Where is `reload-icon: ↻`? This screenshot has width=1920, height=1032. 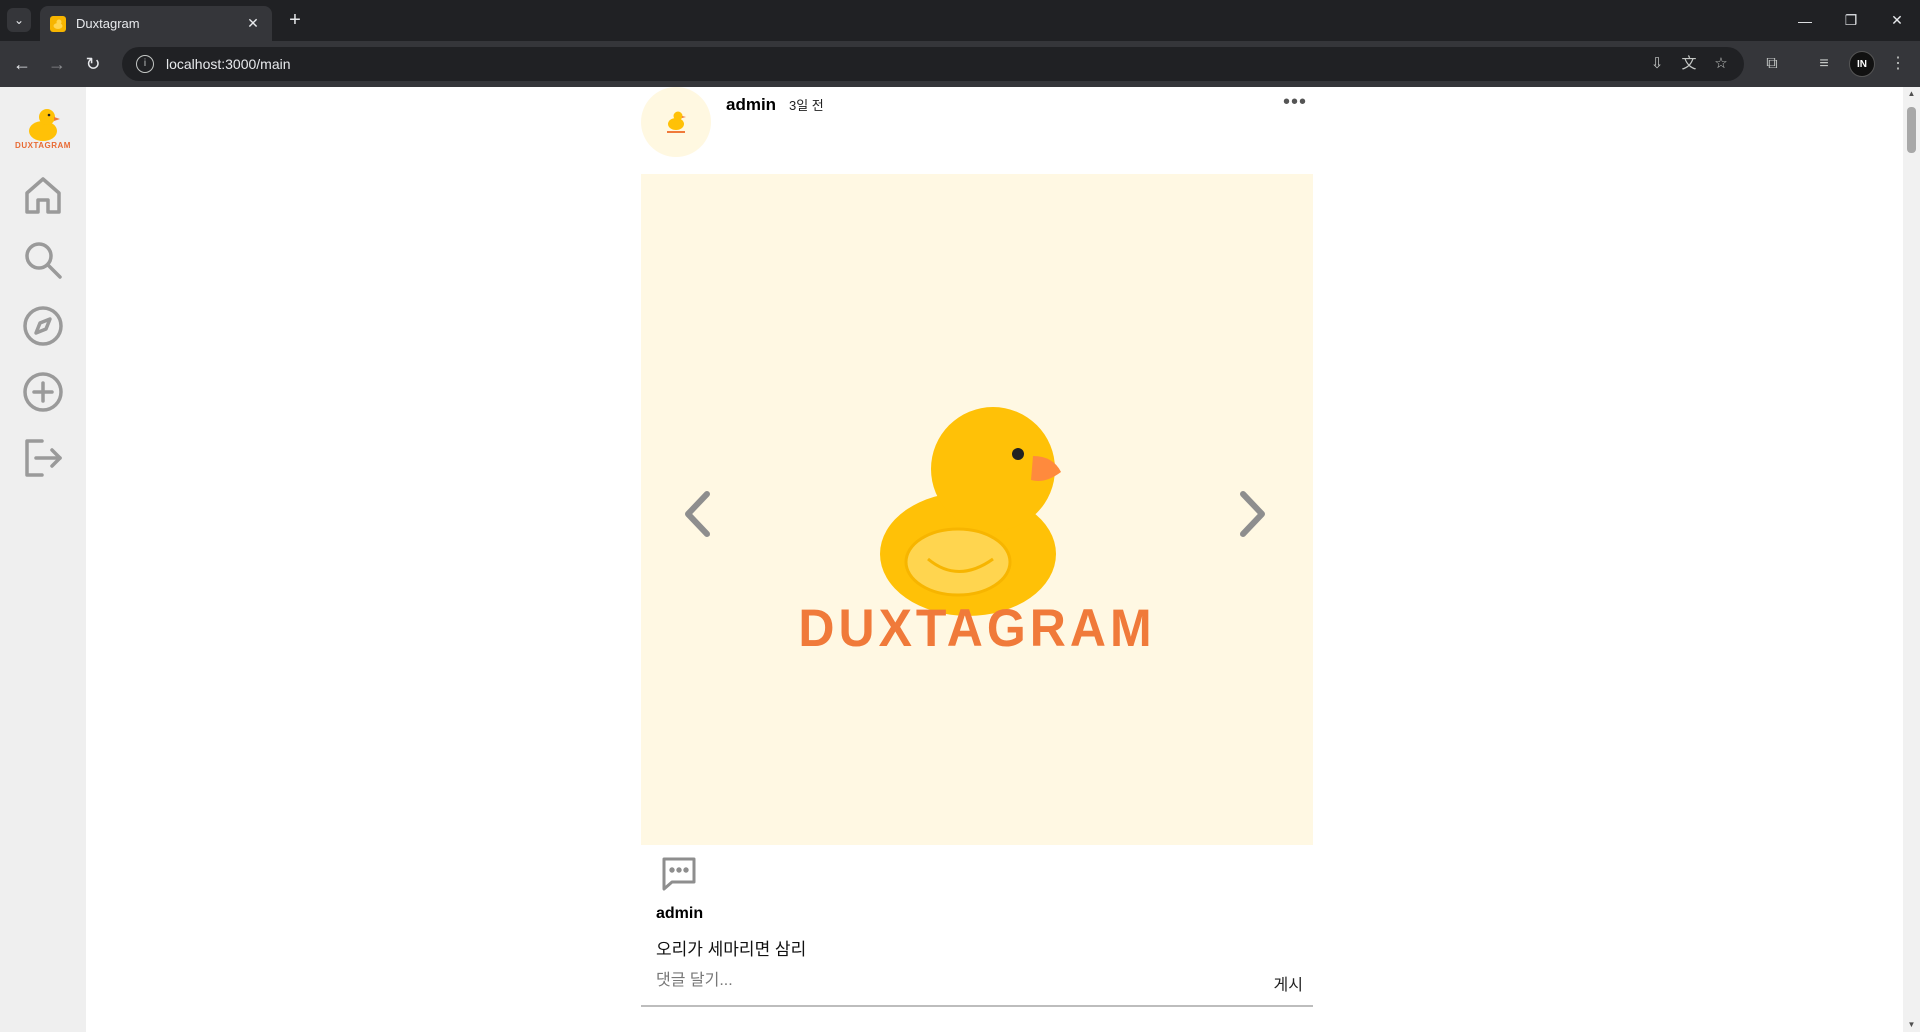 reload-icon: ↻ is located at coordinates (93, 64).